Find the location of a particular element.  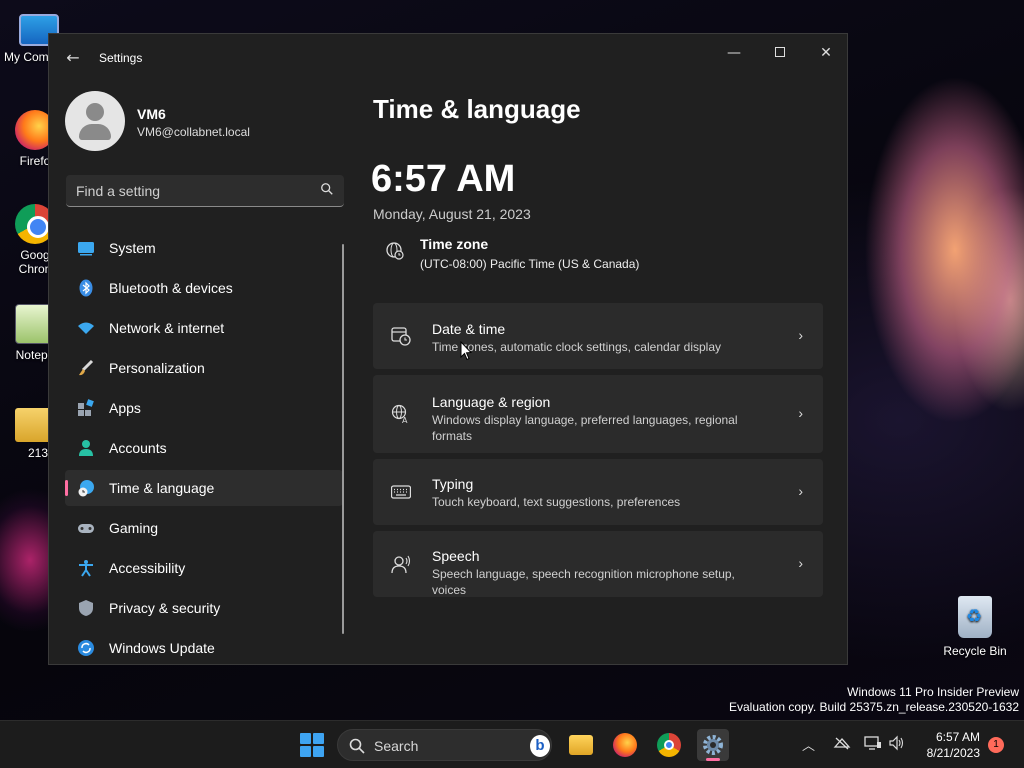

taskbar-settings is located at coordinates (713, 745).